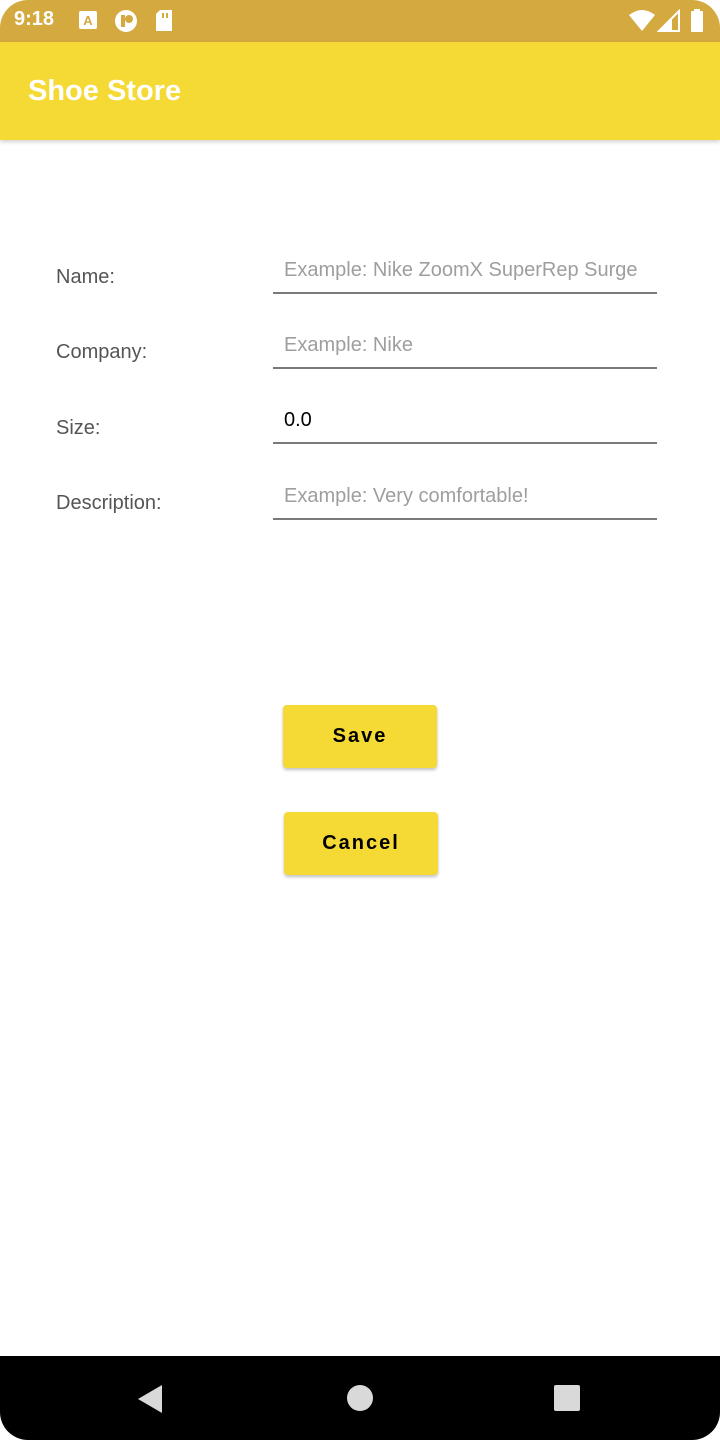 This screenshot has height=1440, width=720. What do you see at coordinates (78, 428) in the screenshot?
I see `size-label: Size:` at bounding box center [78, 428].